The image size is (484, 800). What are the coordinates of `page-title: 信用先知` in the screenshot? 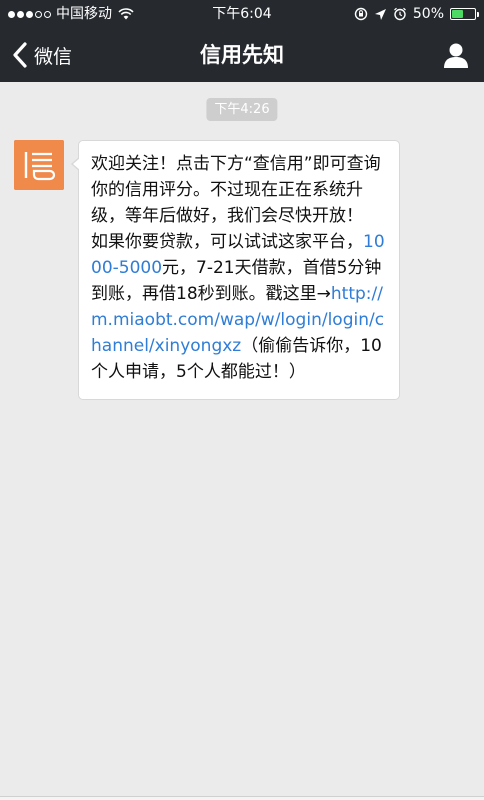 It's located at (242, 55).